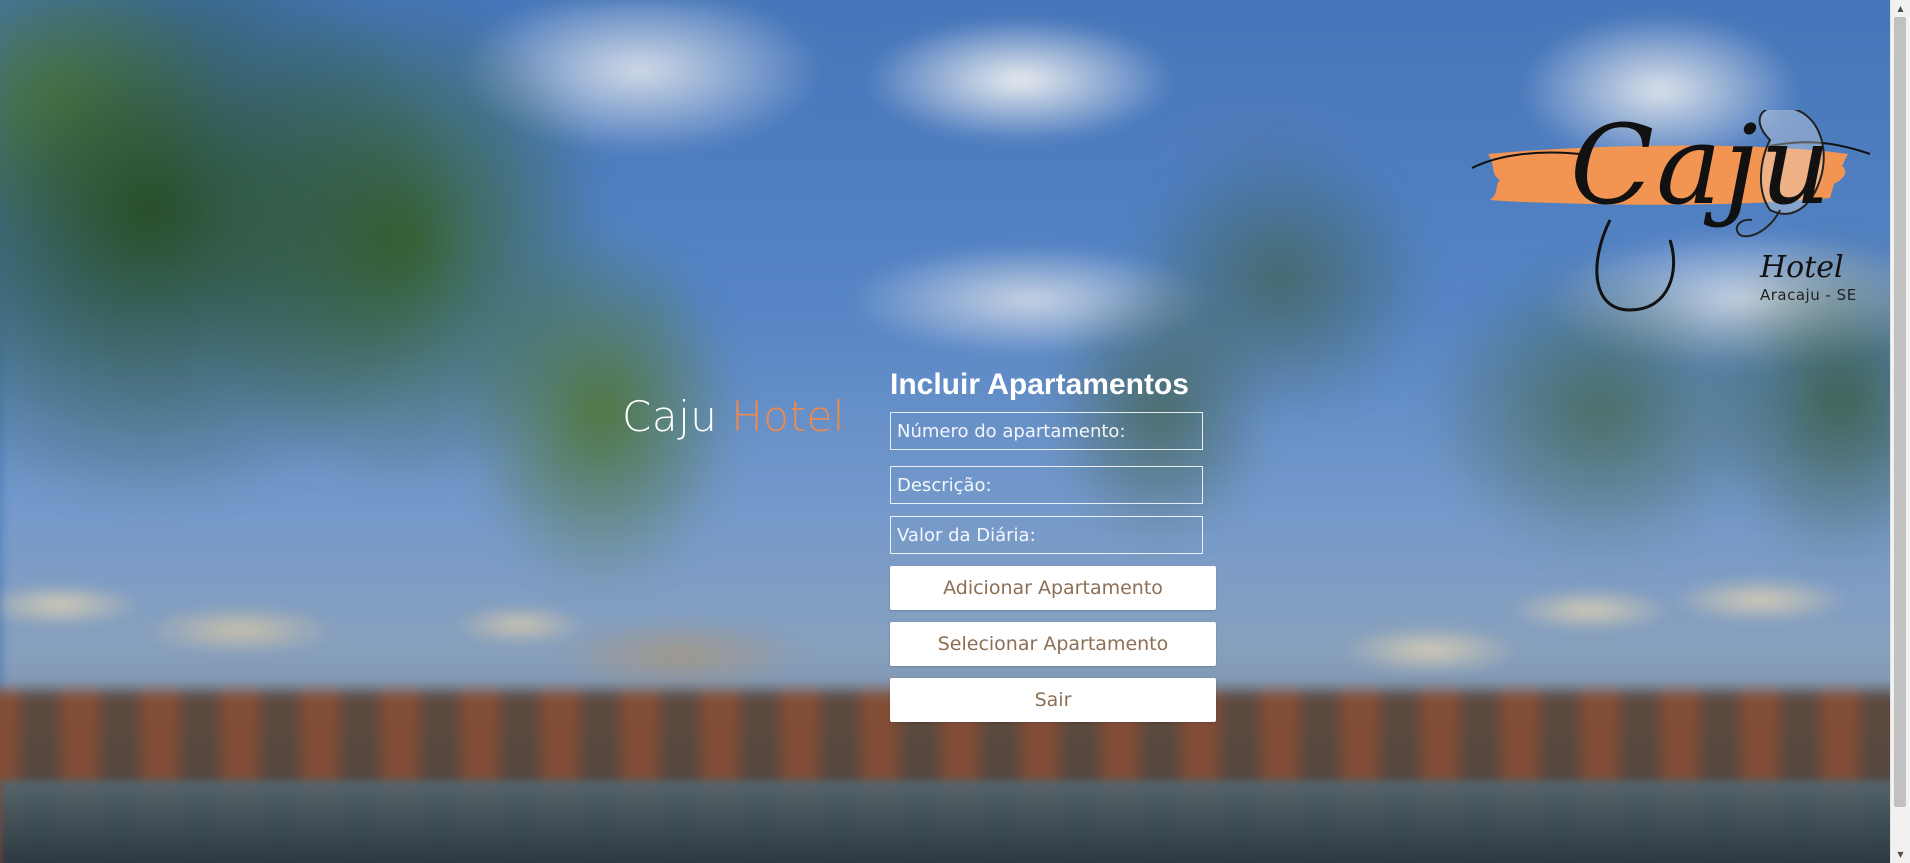  I want to click on brand-word-caju: Caju, so click(670, 416).